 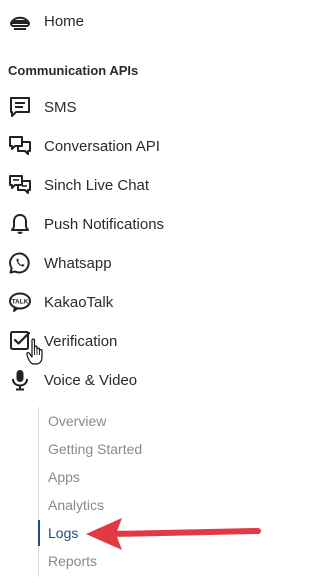 What do you see at coordinates (145, 302) in the screenshot?
I see `nav-item-kakaotalk: TALK KakaoTalk` at bounding box center [145, 302].